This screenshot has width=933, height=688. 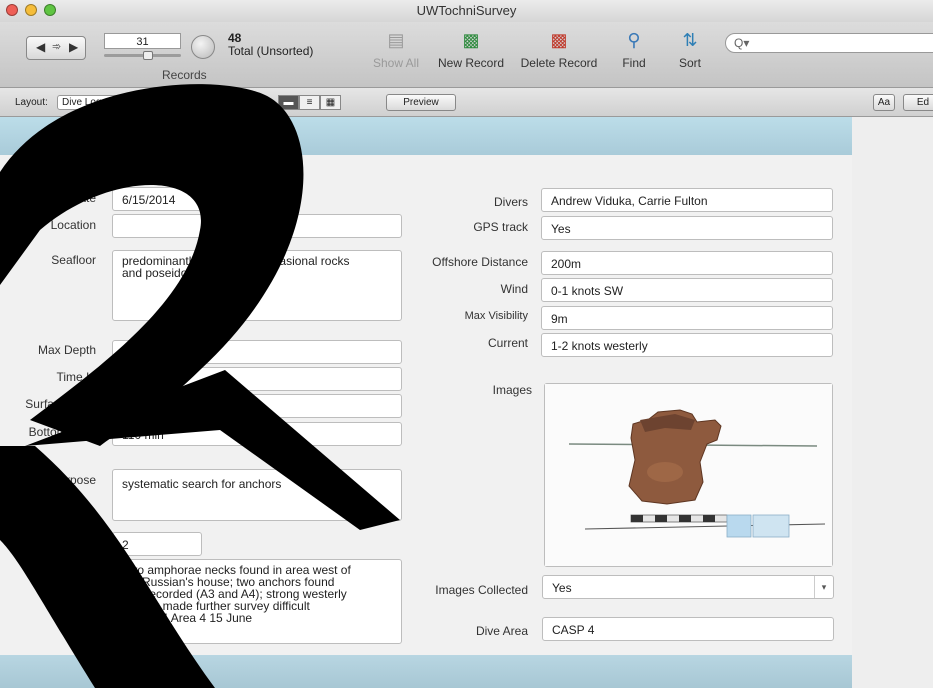 I want to click on delete-record-icon: ▩, so click(x=559, y=40).